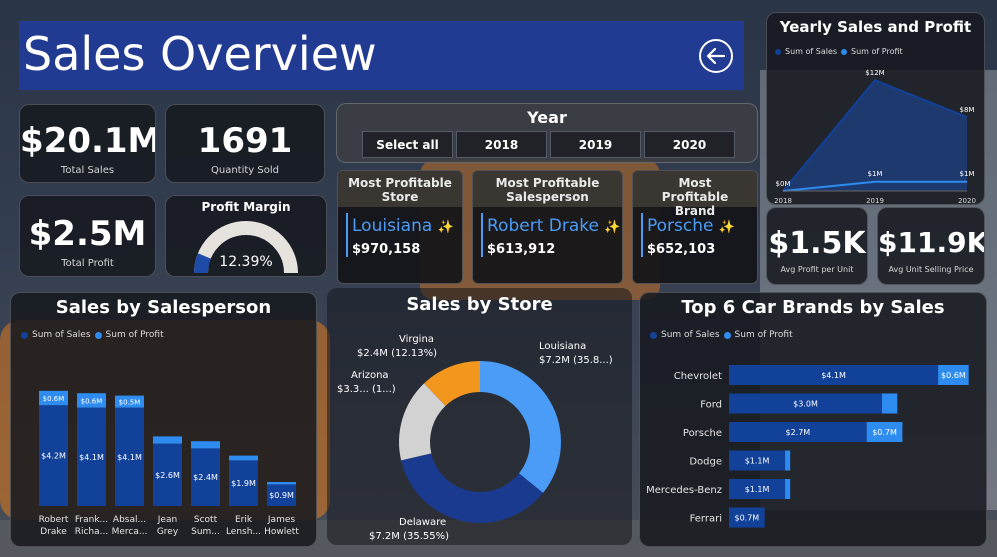 The height and width of the screenshot is (557, 997). Describe the element at coordinates (757, 461) in the screenshot. I see `sales-data-label: $1.1M` at that location.